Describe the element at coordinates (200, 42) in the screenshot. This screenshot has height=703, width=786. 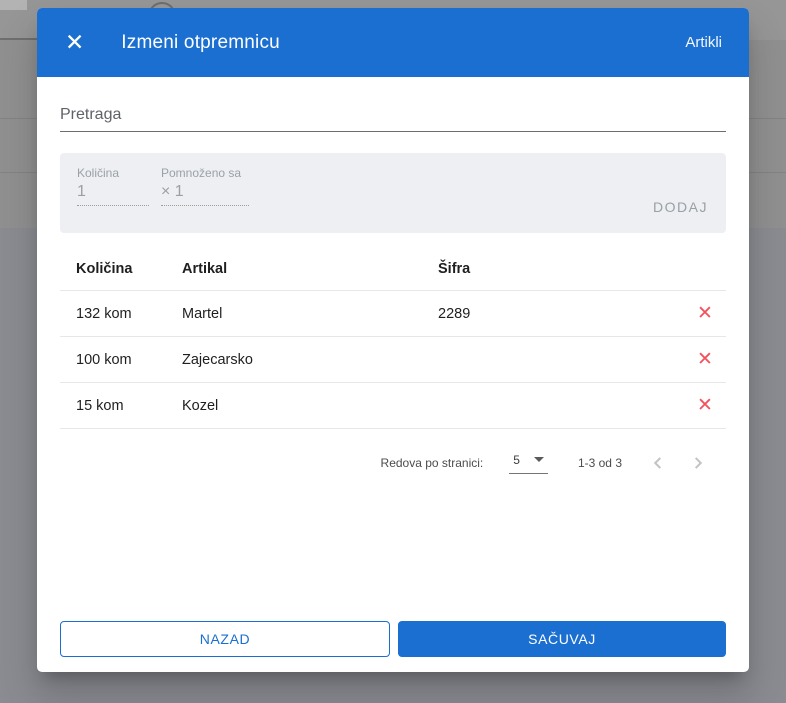
I see `dialog-title: Izmeni otpremnicu` at that location.